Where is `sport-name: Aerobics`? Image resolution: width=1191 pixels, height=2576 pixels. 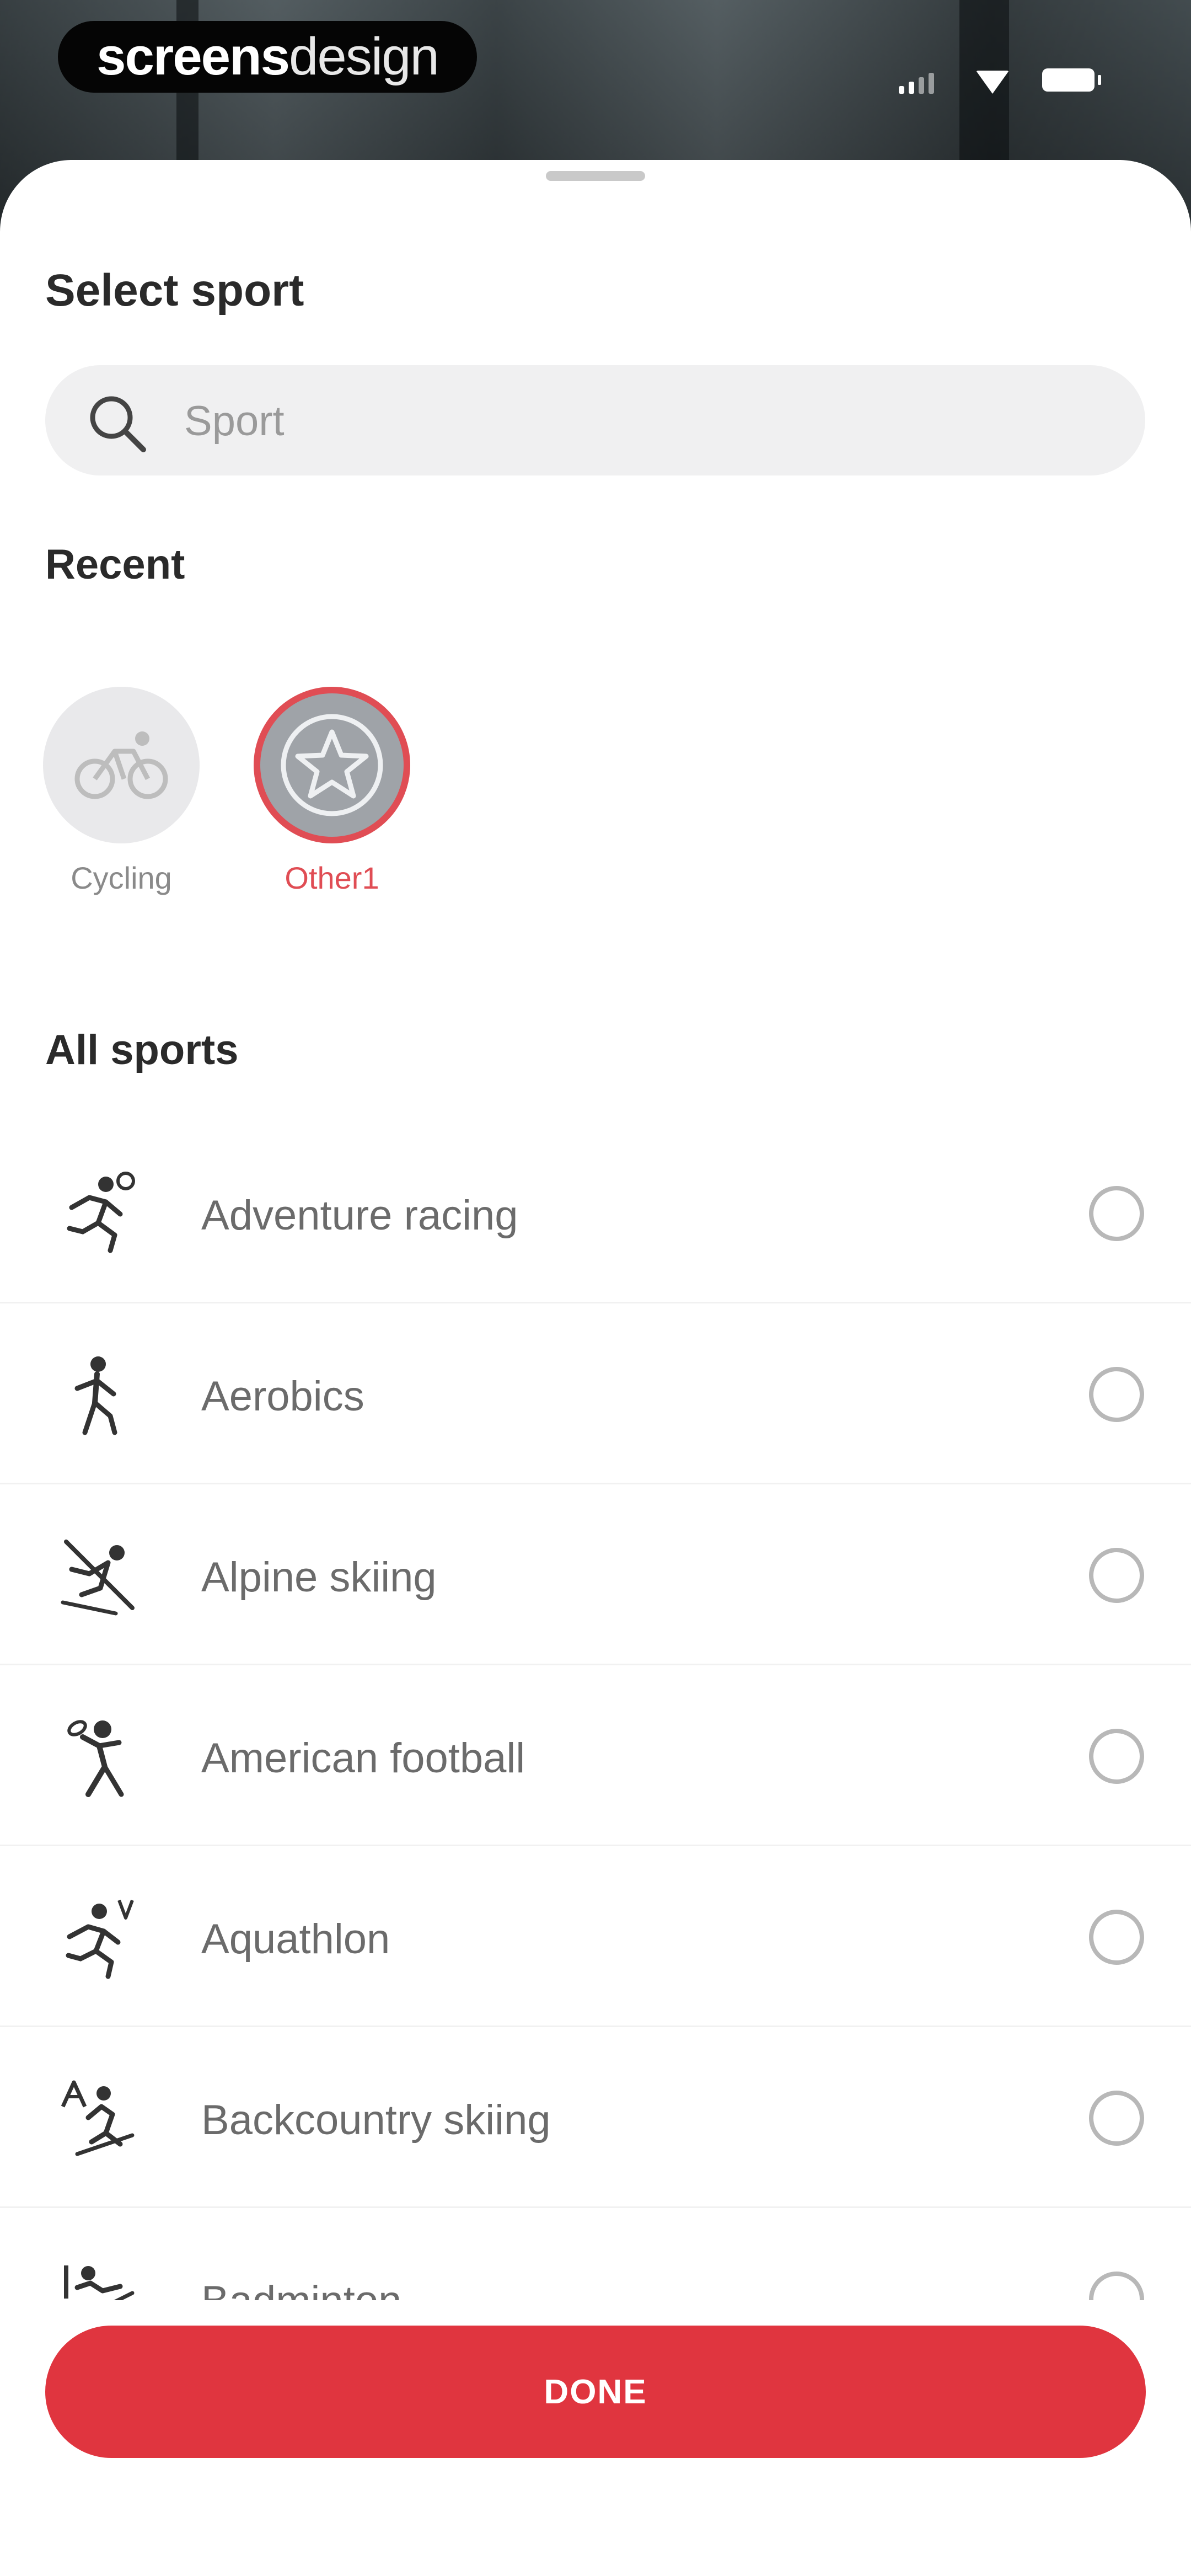
sport-name: Aerobics is located at coordinates (282, 1396).